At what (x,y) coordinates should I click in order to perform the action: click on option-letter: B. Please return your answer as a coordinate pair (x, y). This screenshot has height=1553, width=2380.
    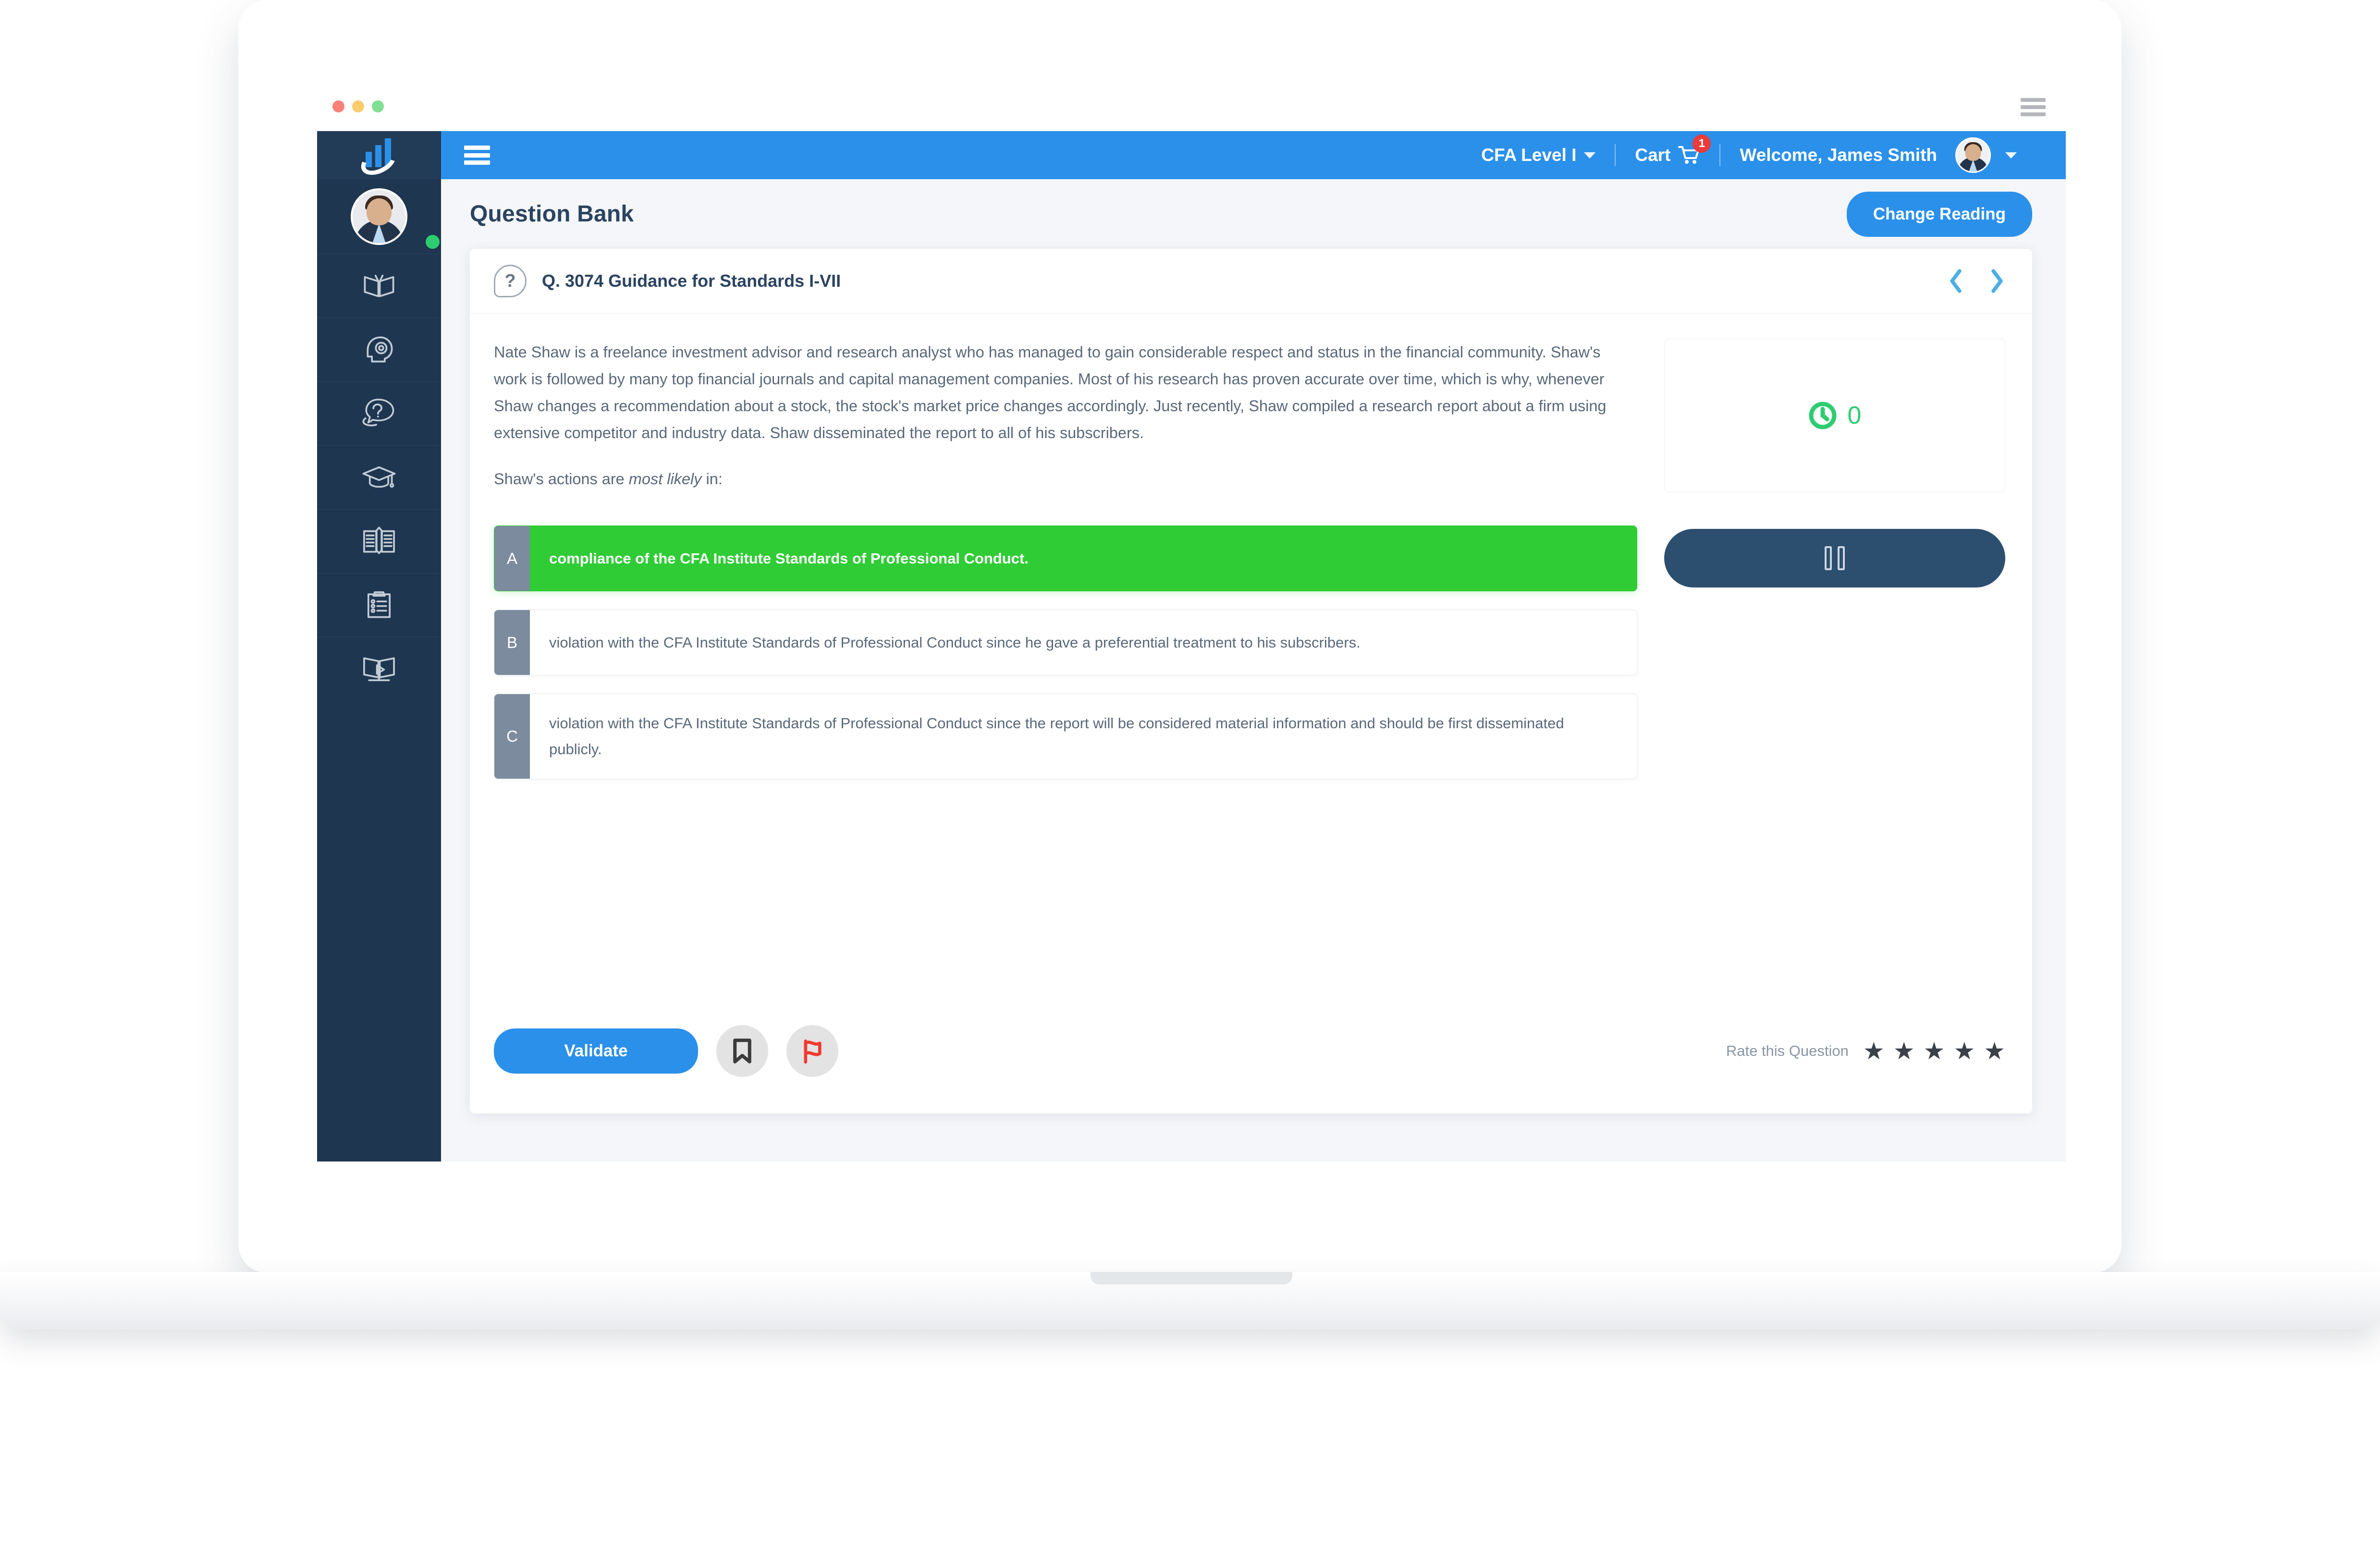
    Looking at the image, I should click on (512, 642).